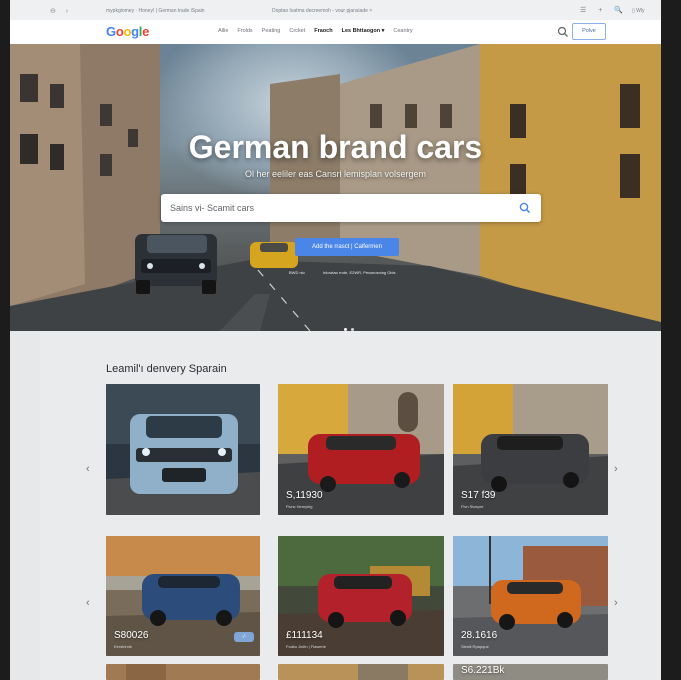 Image resolution: width=681 pixels, height=680 pixels. Describe the element at coordinates (589, 31) in the screenshot. I see `login-button: Polve` at that location.